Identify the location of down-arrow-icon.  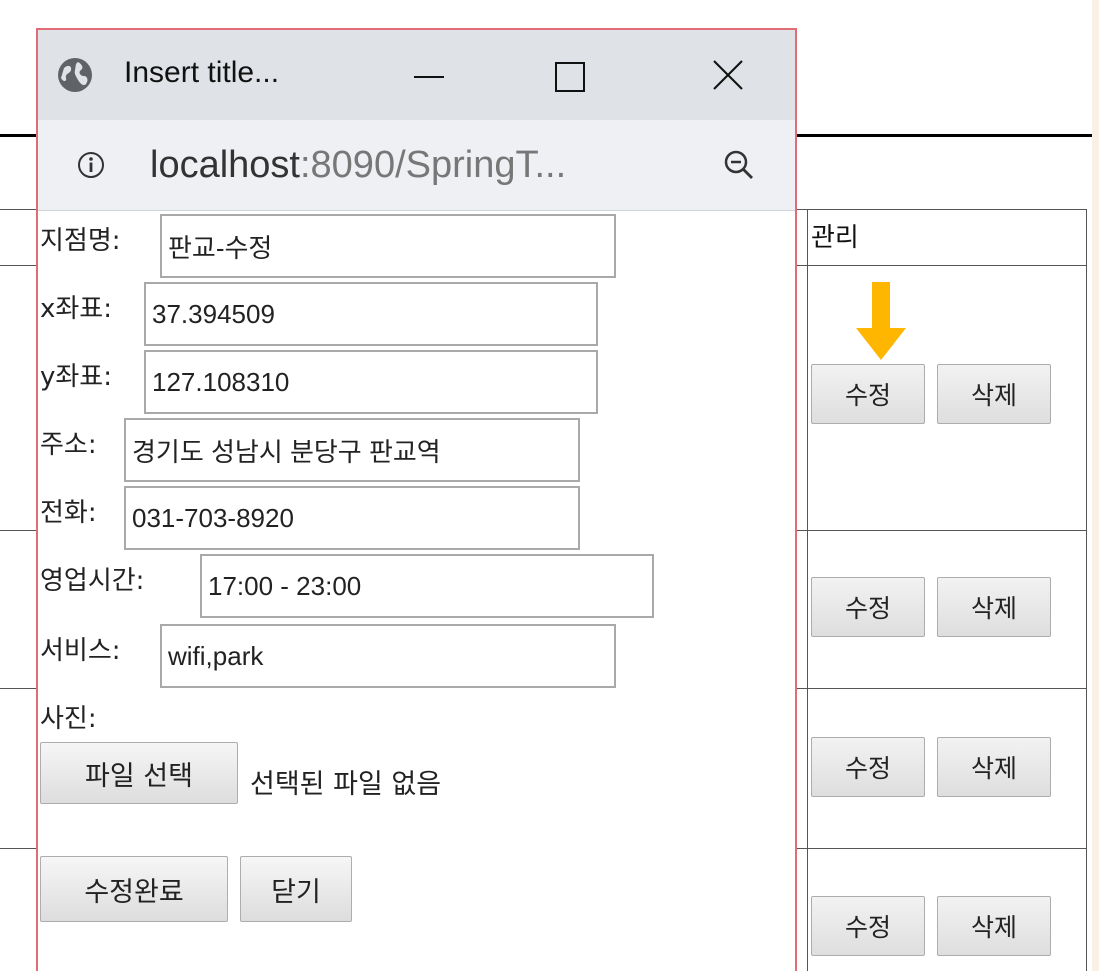
(881, 321).